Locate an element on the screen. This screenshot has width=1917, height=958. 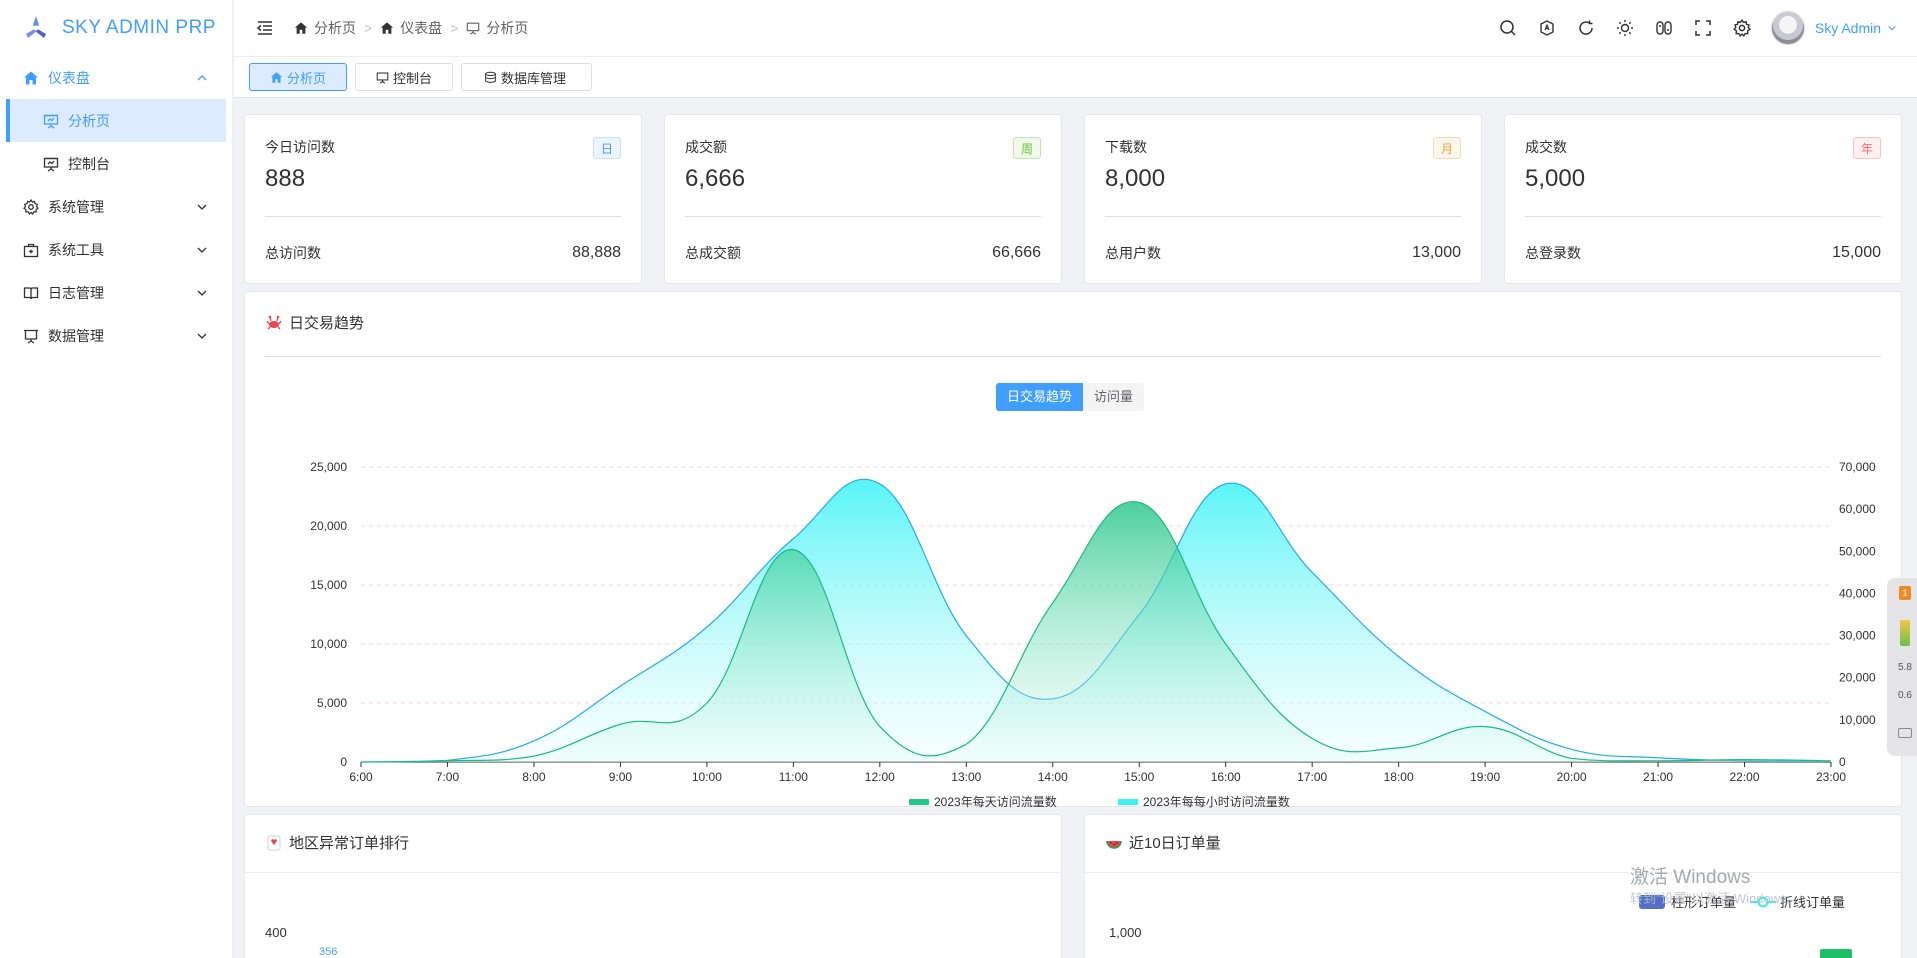
floating-side-widget: 1 5.8 0.6 is located at coordinates (1902, 667).